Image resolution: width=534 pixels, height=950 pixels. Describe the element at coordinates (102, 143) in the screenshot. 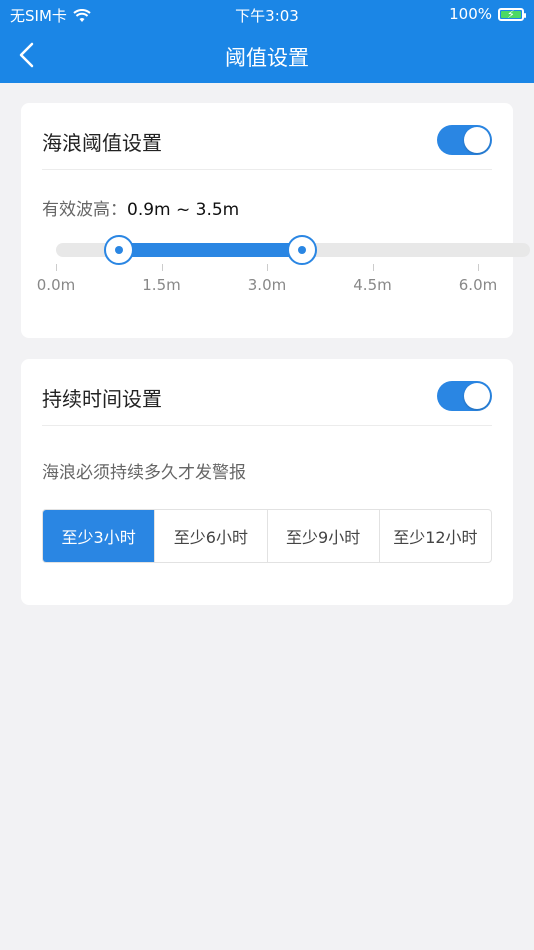

I see `wave-card-title: 海浪阈值设置` at that location.